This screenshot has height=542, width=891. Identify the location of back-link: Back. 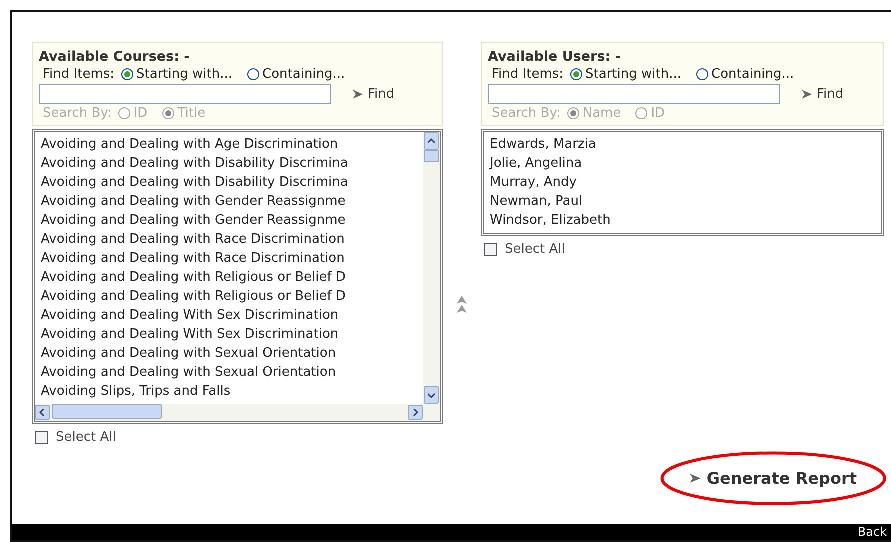
(872, 532).